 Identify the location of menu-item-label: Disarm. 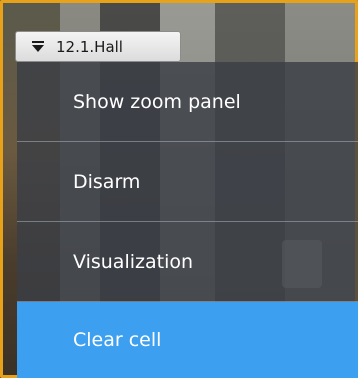
(107, 181).